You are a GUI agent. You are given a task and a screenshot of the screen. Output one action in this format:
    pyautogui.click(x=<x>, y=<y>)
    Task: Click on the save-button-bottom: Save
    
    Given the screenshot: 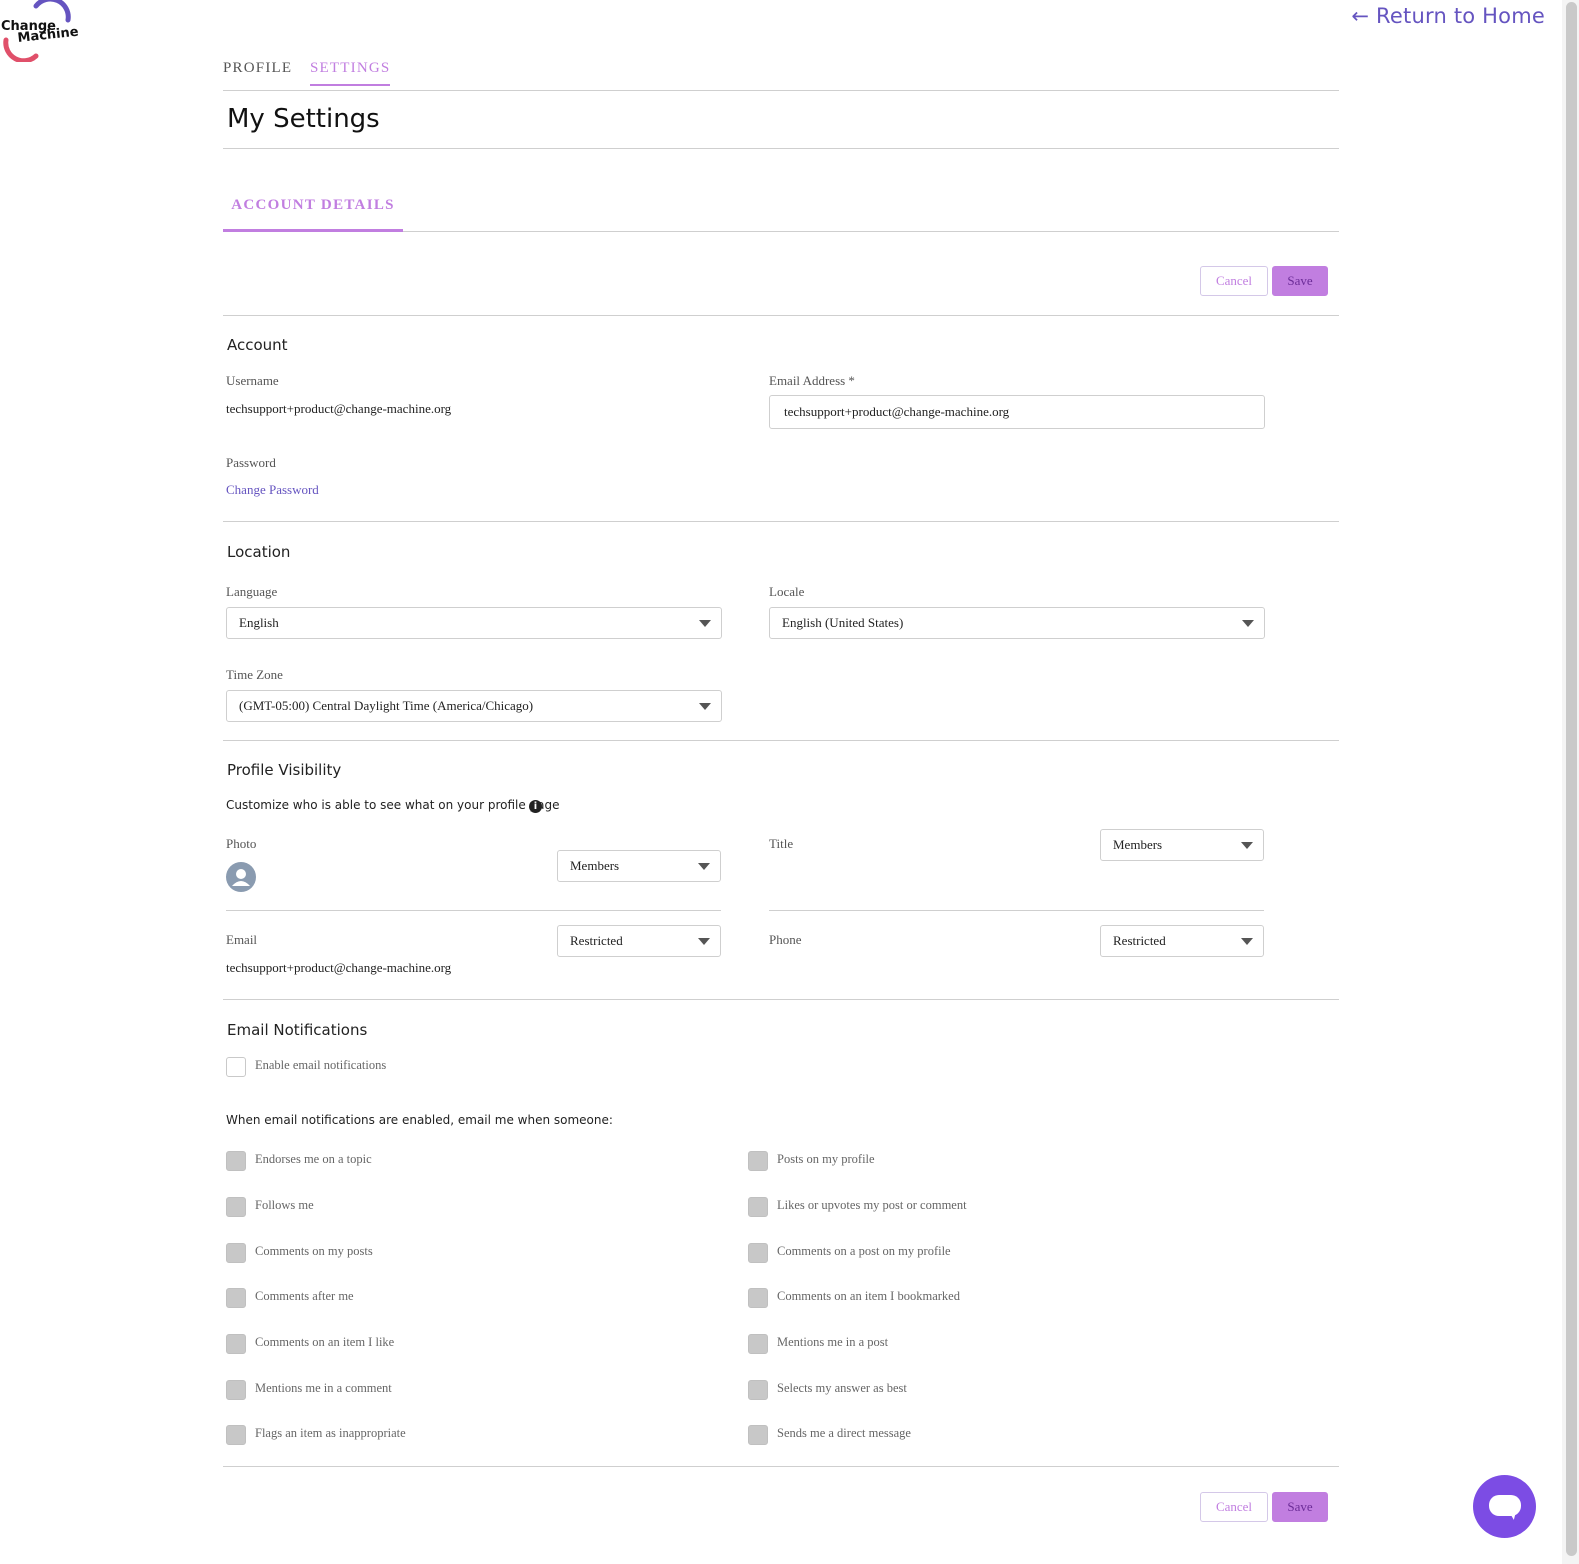 What is the action you would take?
    pyautogui.click(x=1300, y=1507)
    